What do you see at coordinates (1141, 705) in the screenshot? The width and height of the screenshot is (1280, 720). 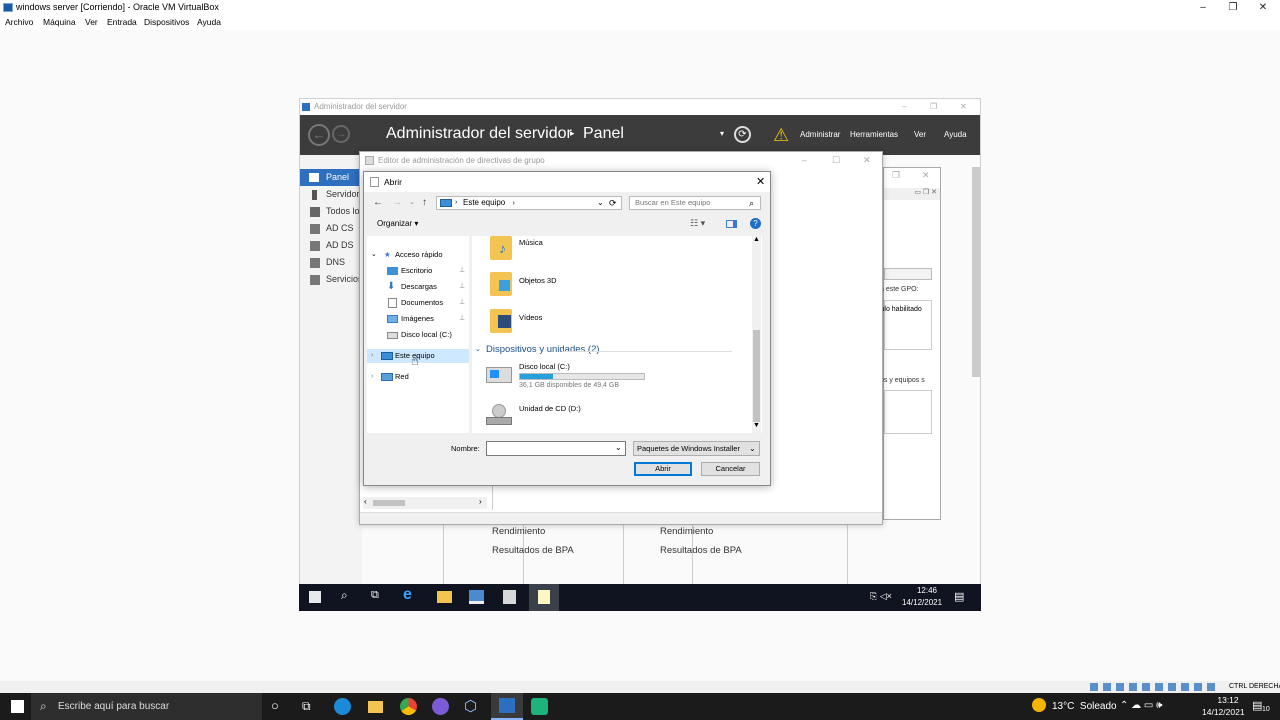 I see `tray-icons: ⌃ ☁ ▭ 🕪` at bounding box center [1141, 705].